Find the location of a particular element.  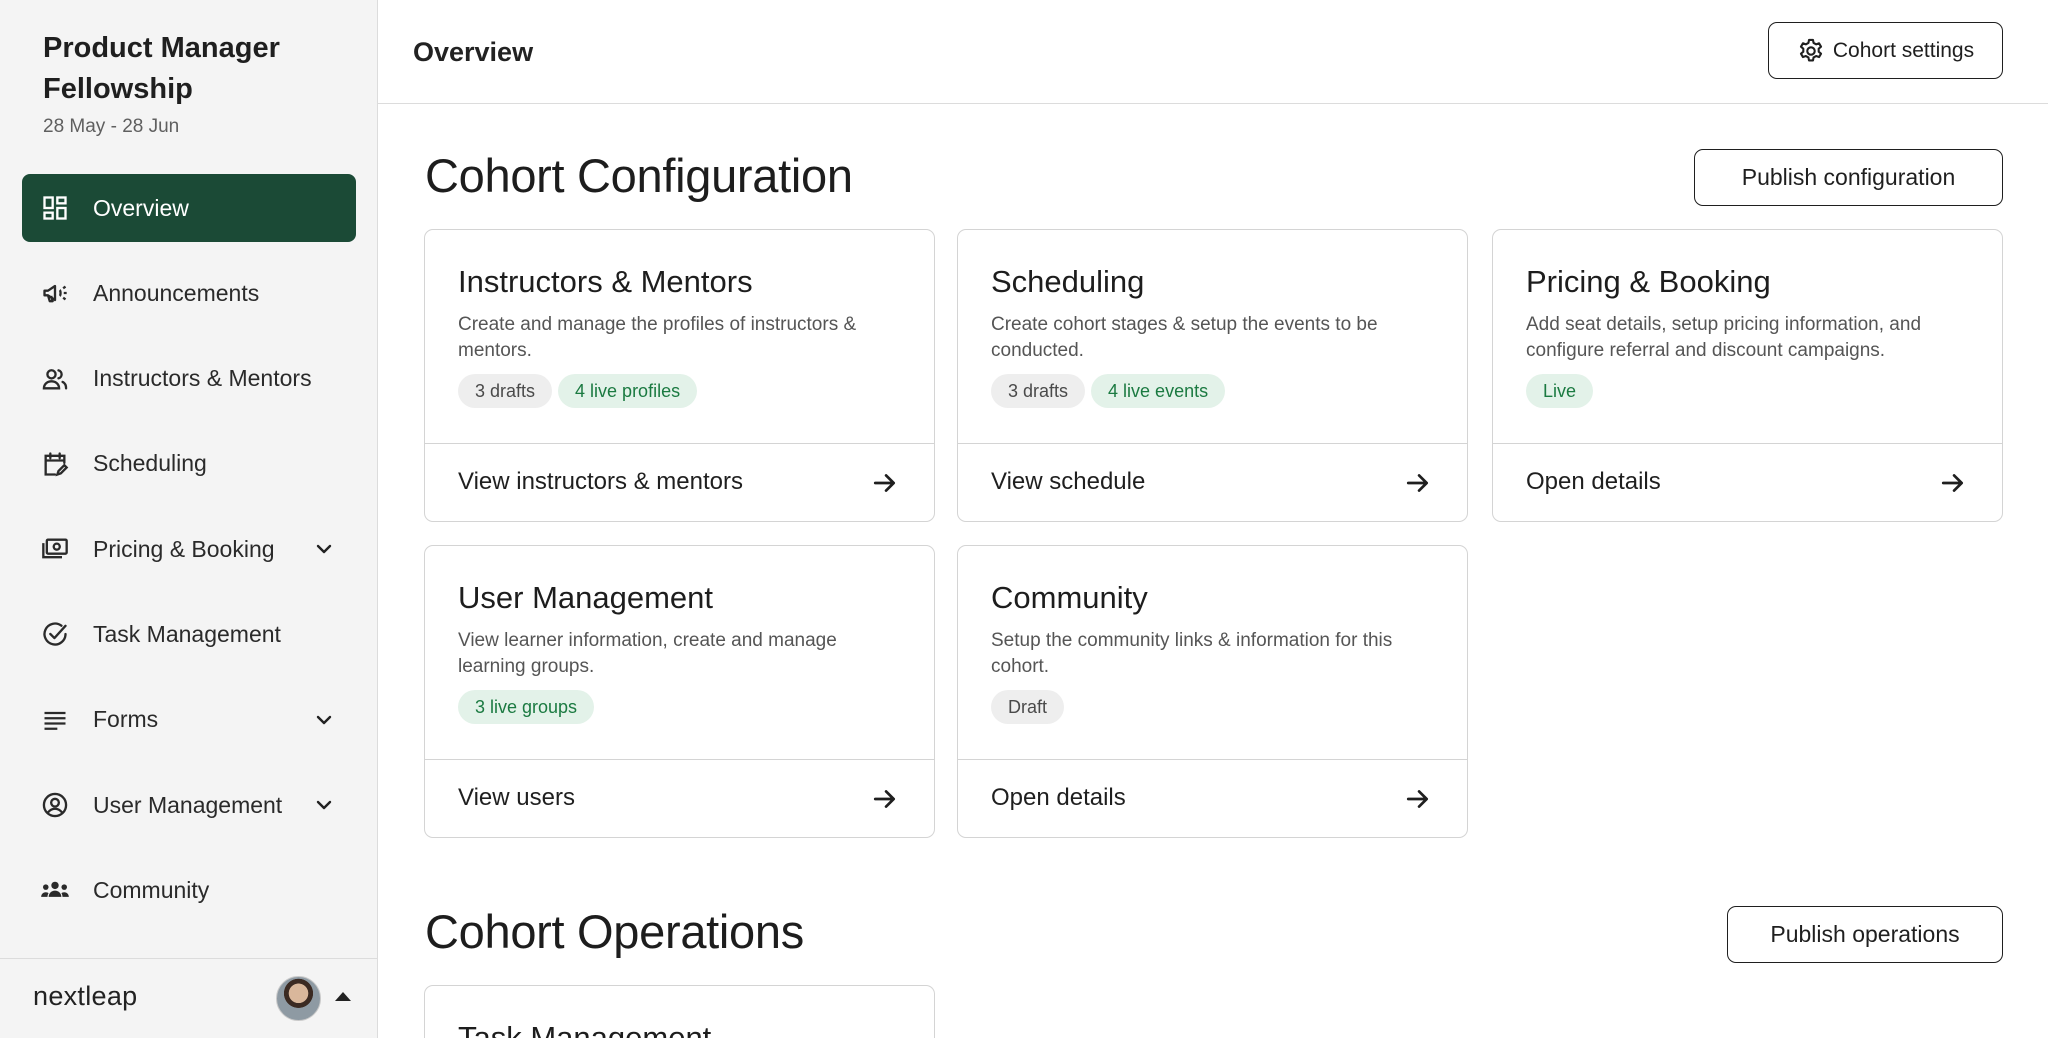

card-tags: 3 drafts 4 live events is located at coordinates (1108, 391).